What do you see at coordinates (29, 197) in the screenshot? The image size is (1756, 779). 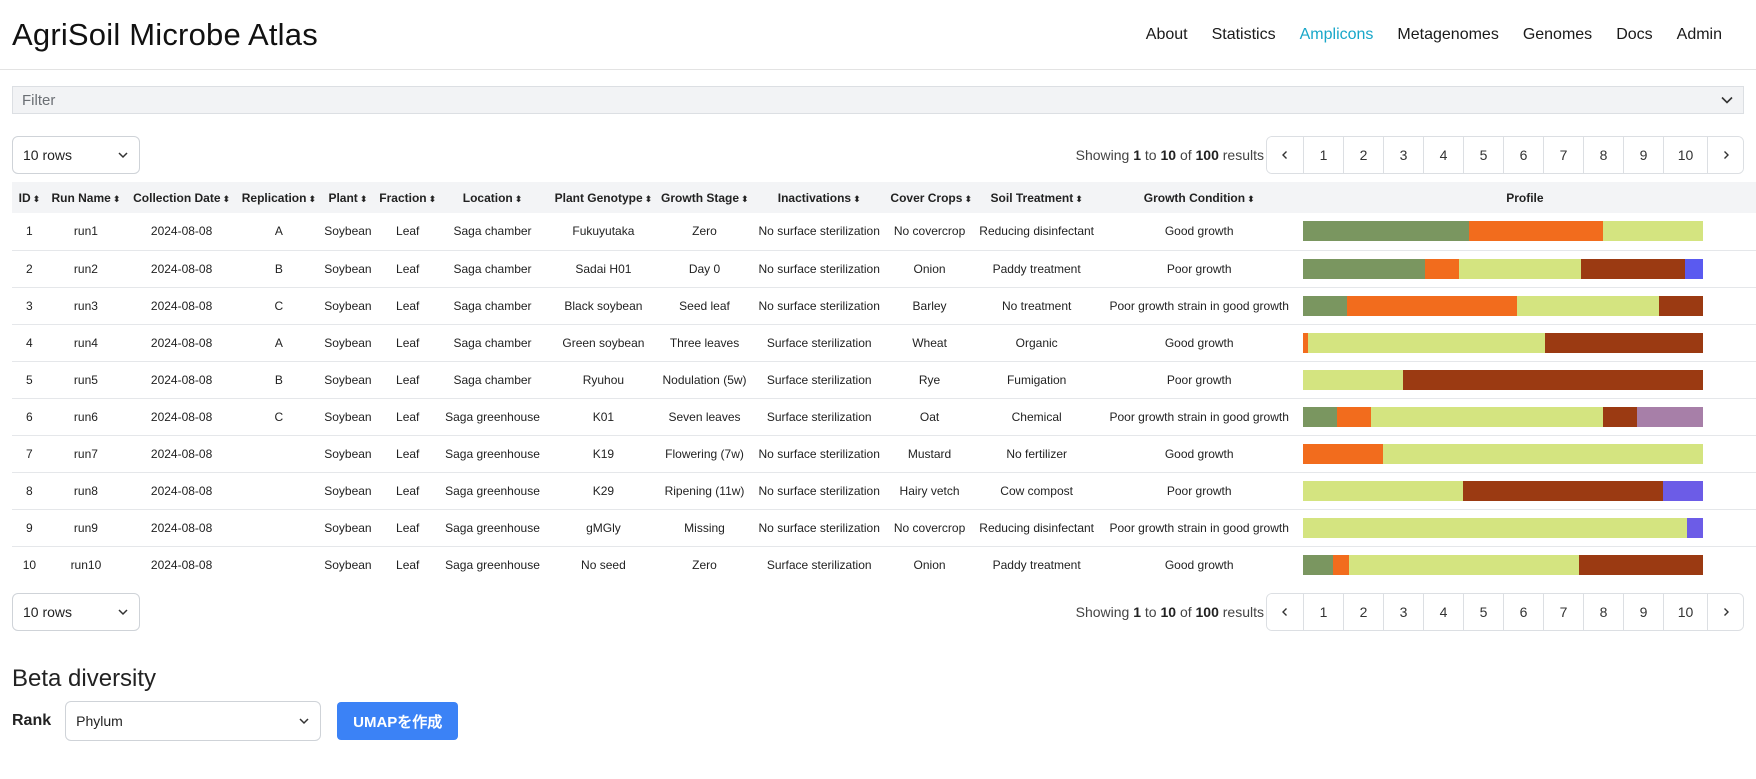 I see `column-header-id: ID ⬍` at bounding box center [29, 197].